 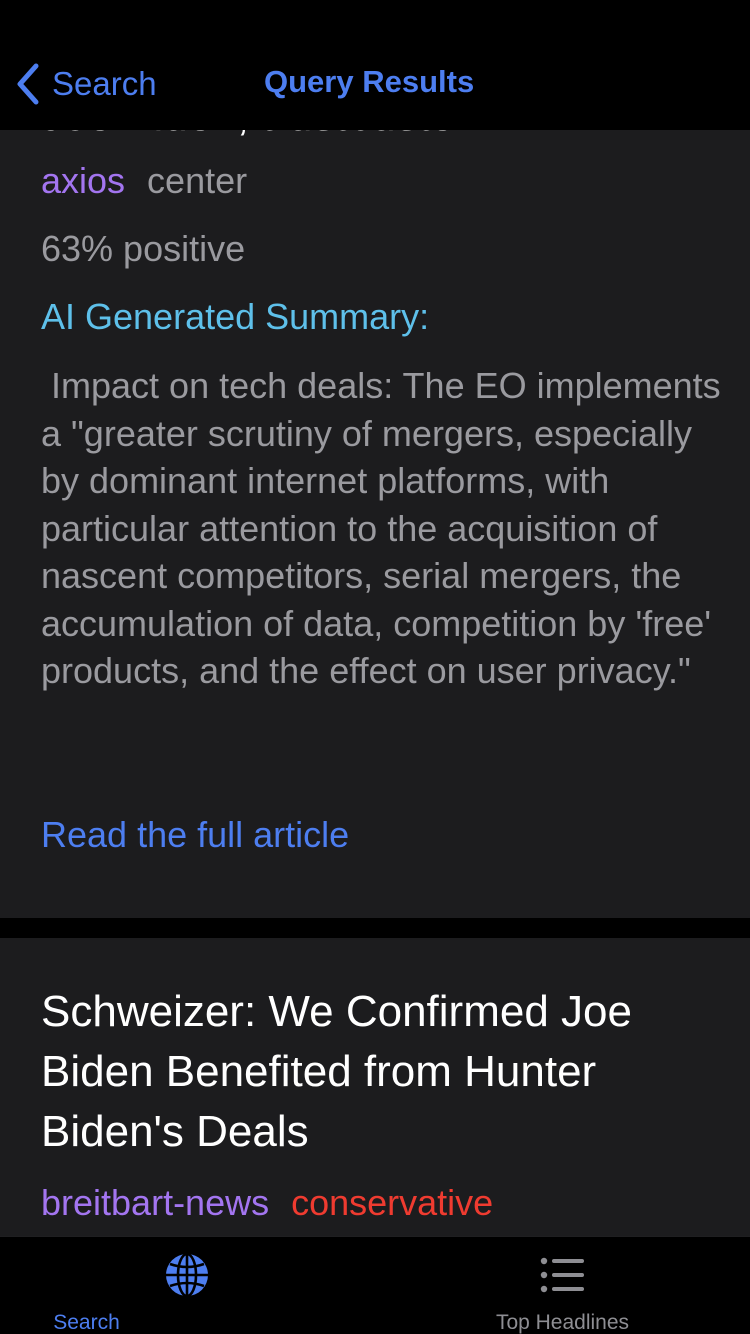 What do you see at coordinates (86, 1322) in the screenshot?
I see `tab-search-label: Search` at bounding box center [86, 1322].